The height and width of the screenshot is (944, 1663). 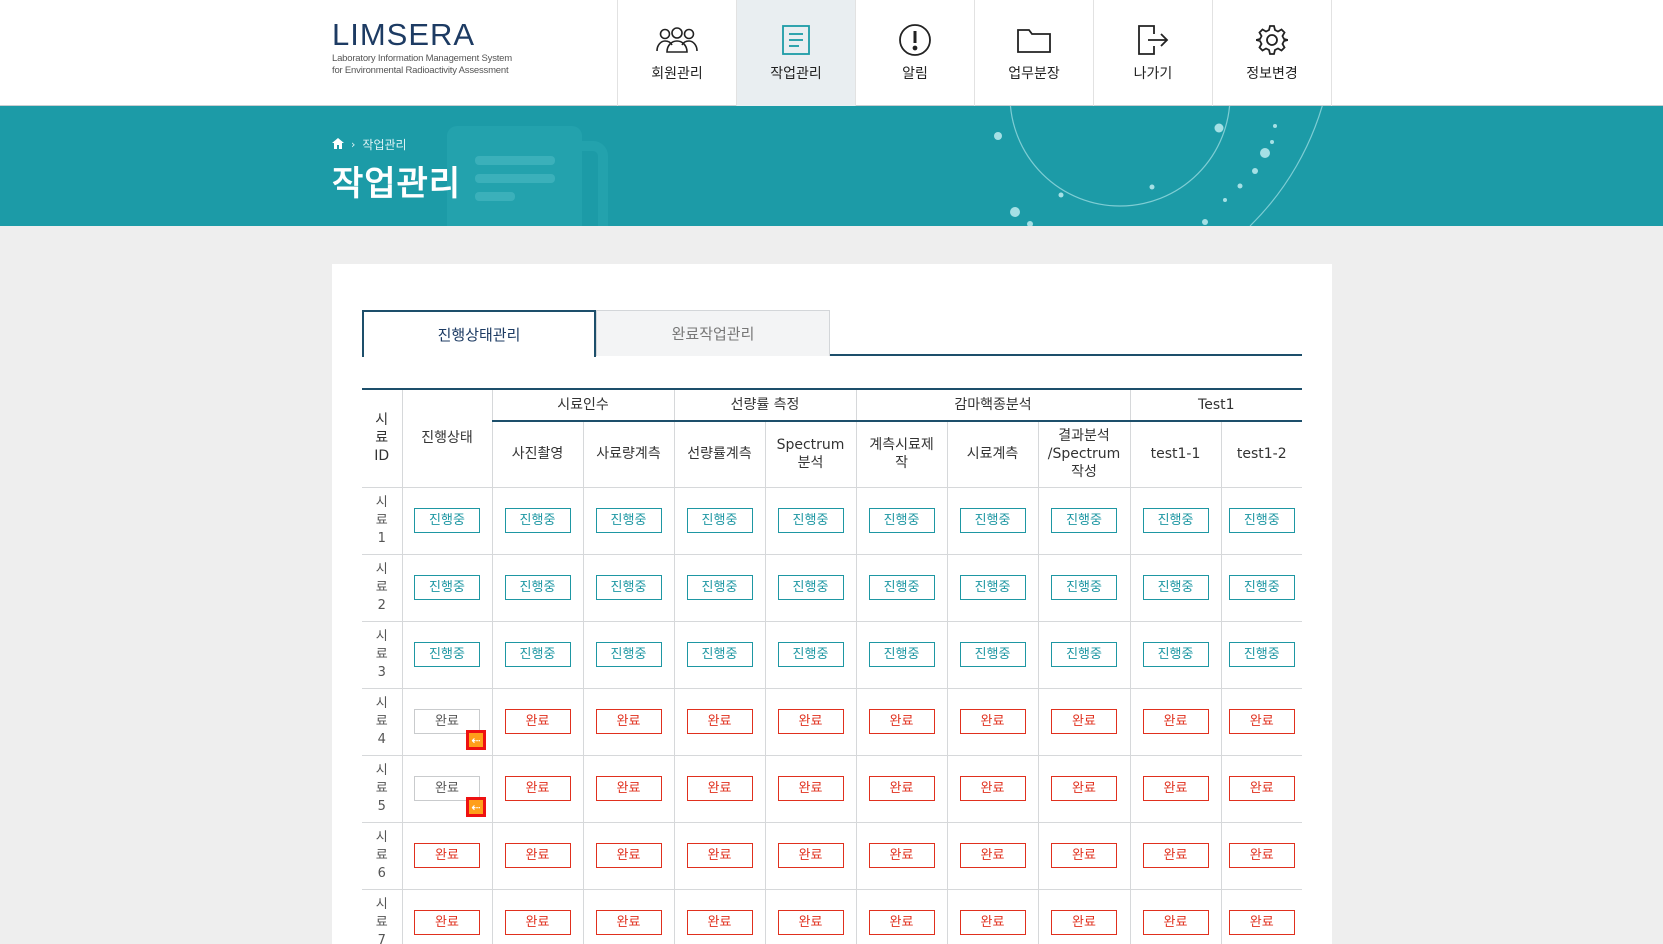 What do you see at coordinates (1034, 53) in the screenshot?
I see `nav-item-assignment: 업무분장` at bounding box center [1034, 53].